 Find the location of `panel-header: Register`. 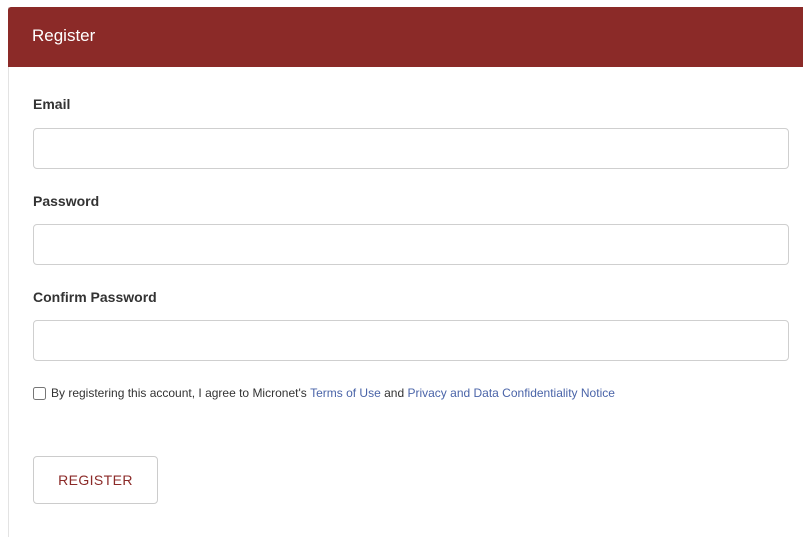

panel-header: Register is located at coordinates (405, 37).